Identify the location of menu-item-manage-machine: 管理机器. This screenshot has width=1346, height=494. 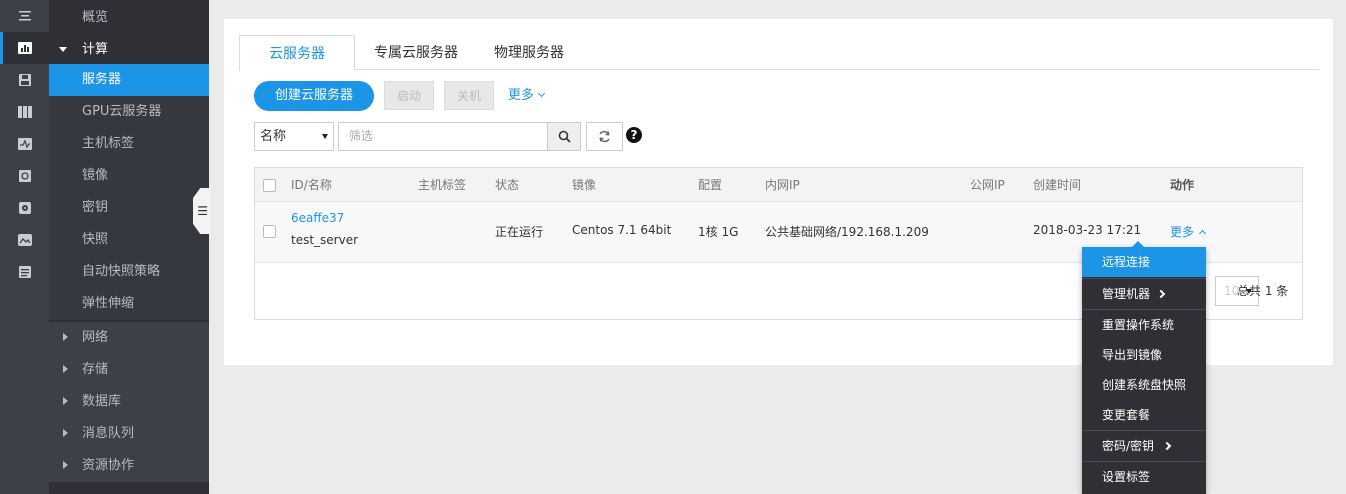
(1144, 294).